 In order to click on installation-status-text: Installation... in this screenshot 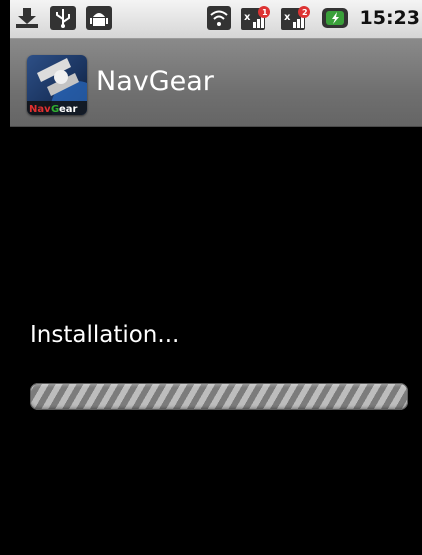, I will do `click(105, 335)`.